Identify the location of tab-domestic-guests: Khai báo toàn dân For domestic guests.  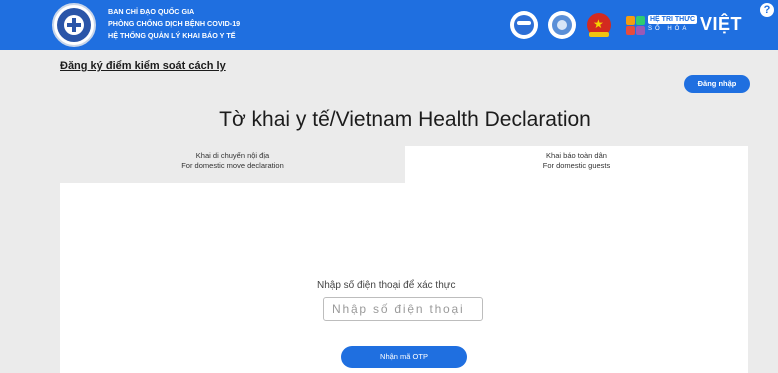
(576, 164).